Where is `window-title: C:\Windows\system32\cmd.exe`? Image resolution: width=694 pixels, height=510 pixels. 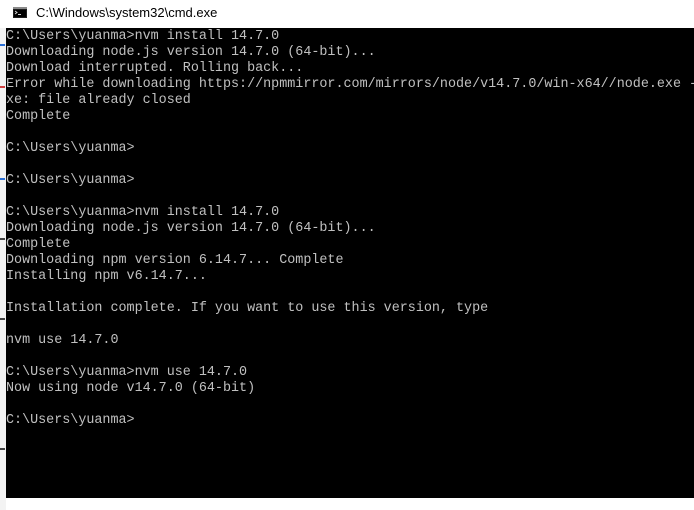 window-title: C:\Windows\system32\cmd.exe is located at coordinates (127, 12).